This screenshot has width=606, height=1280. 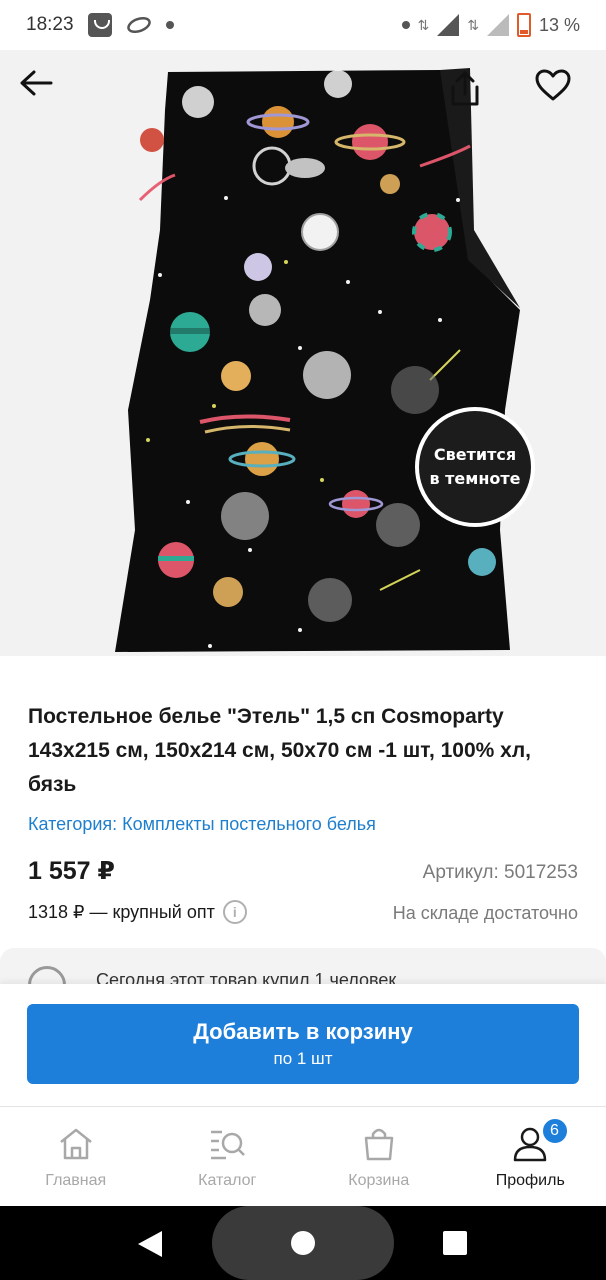 What do you see at coordinates (379, 1180) in the screenshot?
I see `nav-cart-label: Корзина` at bounding box center [379, 1180].